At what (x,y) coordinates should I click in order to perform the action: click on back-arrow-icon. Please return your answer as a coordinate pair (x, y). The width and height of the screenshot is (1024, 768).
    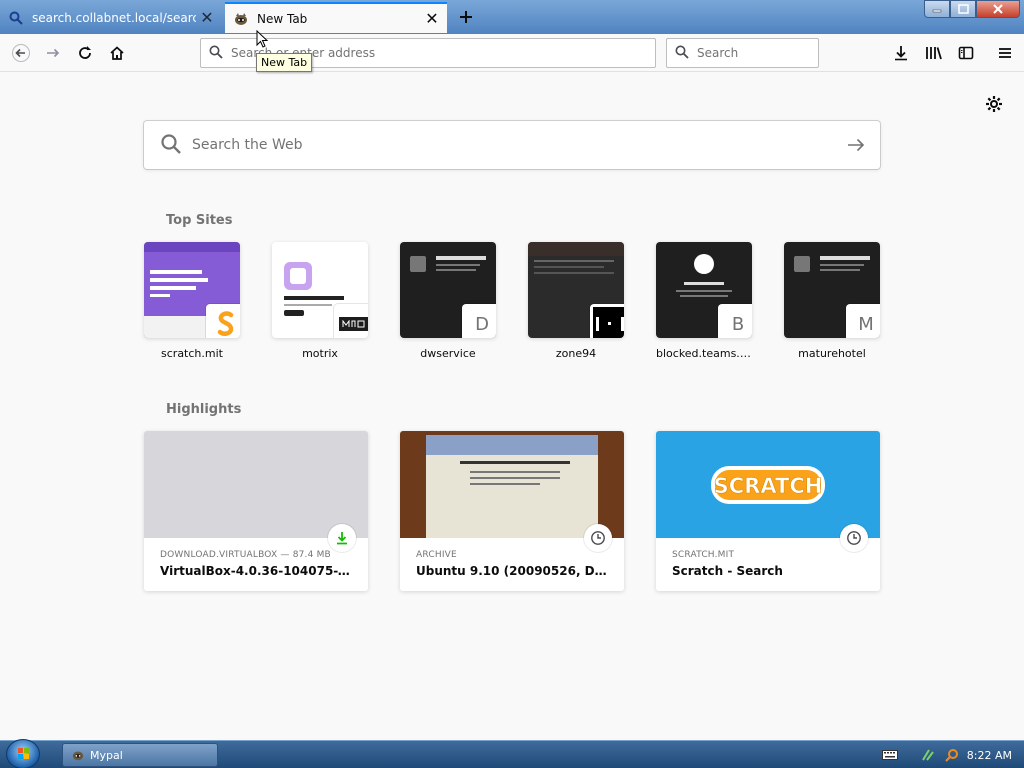
    Looking at the image, I should click on (21, 53).